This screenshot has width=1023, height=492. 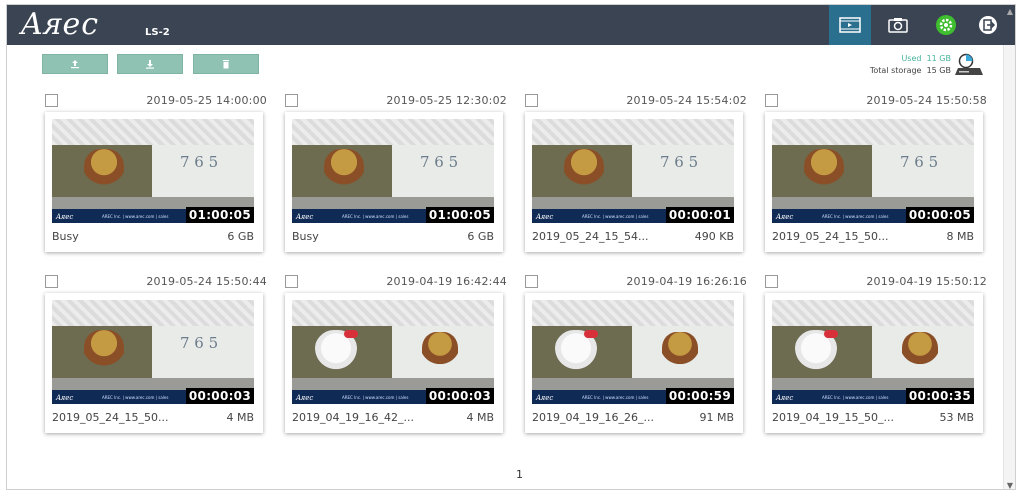 What do you see at coordinates (850, 25) in the screenshot?
I see `record-list-button` at bounding box center [850, 25].